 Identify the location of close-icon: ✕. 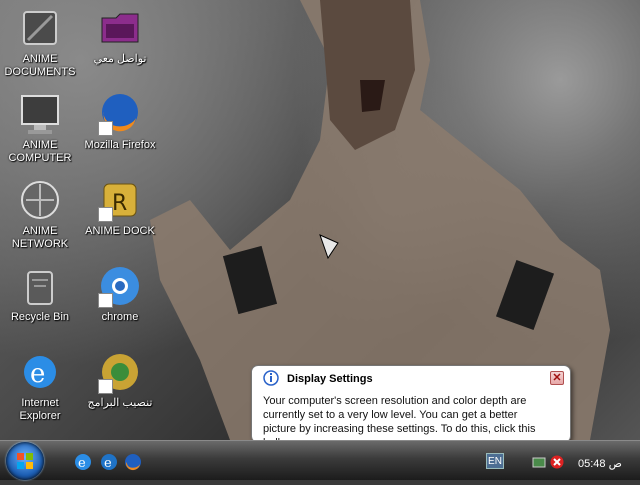
(557, 378).